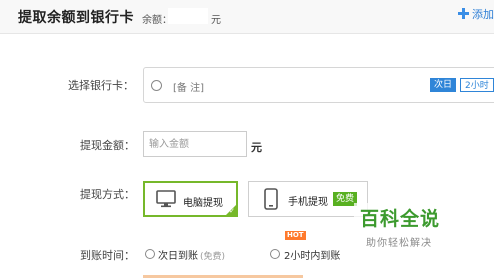  I want to click on bottom-hint-line, so click(223, 276).